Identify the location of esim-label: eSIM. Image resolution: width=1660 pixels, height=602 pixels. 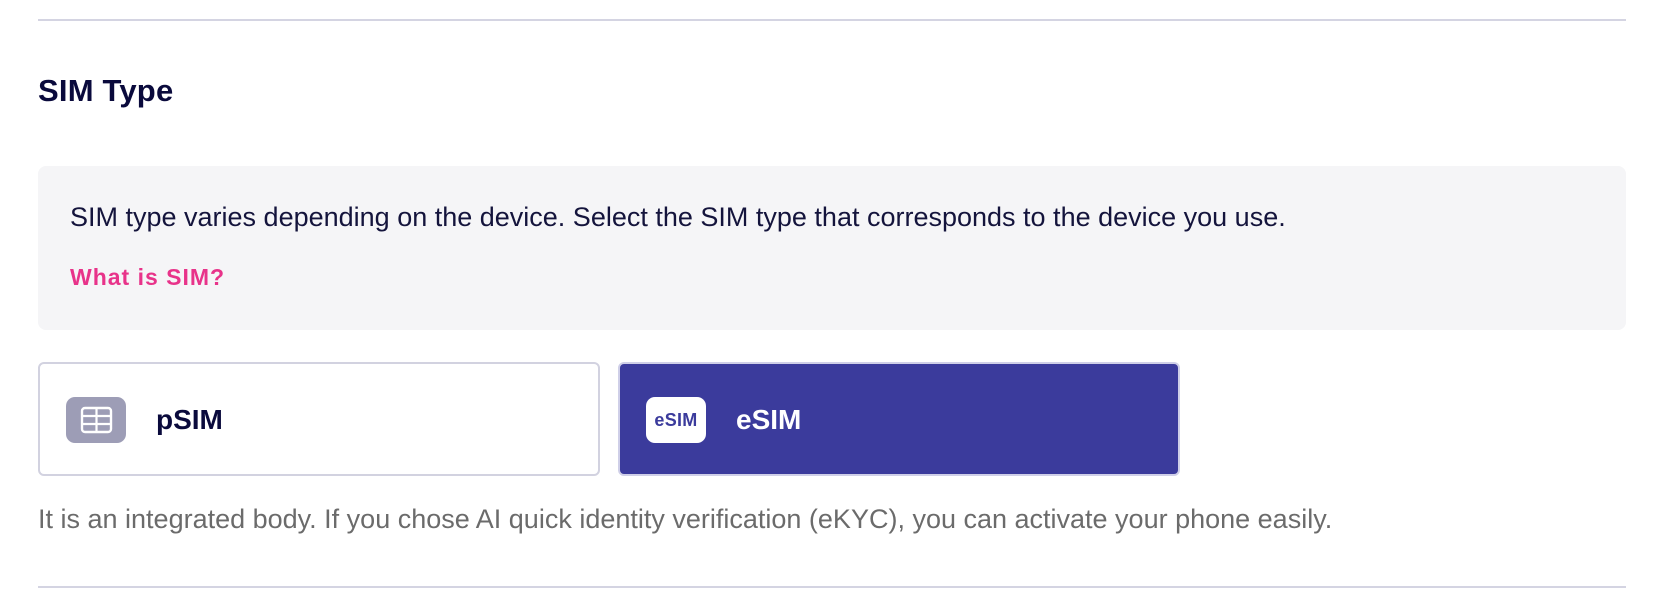
(769, 419).